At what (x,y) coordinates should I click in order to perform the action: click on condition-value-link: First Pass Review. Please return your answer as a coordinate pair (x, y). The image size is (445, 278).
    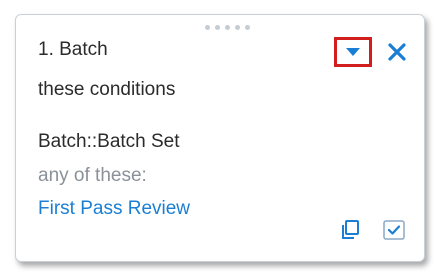
    Looking at the image, I should click on (114, 209).